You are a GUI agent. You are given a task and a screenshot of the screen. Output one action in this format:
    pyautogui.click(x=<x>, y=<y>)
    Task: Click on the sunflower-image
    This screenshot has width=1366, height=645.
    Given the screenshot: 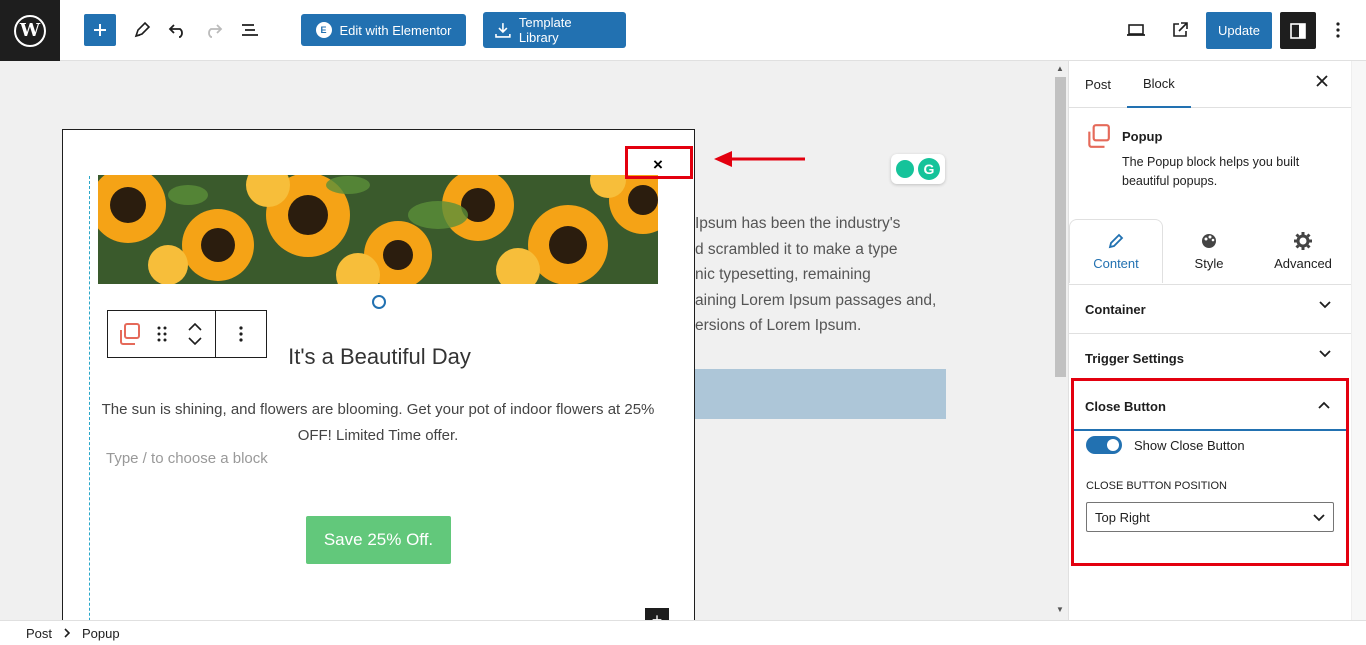 What is the action you would take?
    pyautogui.click(x=378, y=229)
    